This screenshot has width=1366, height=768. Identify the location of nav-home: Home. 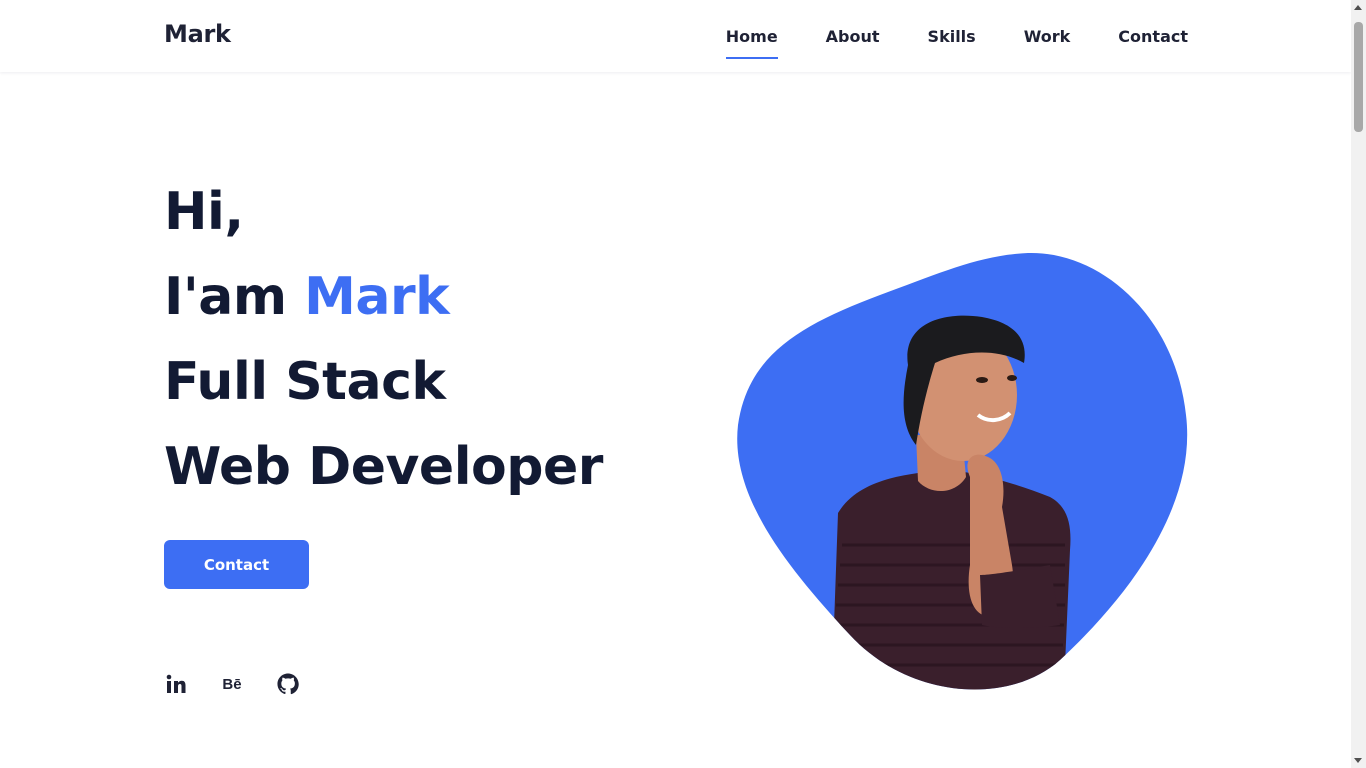
(751, 43).